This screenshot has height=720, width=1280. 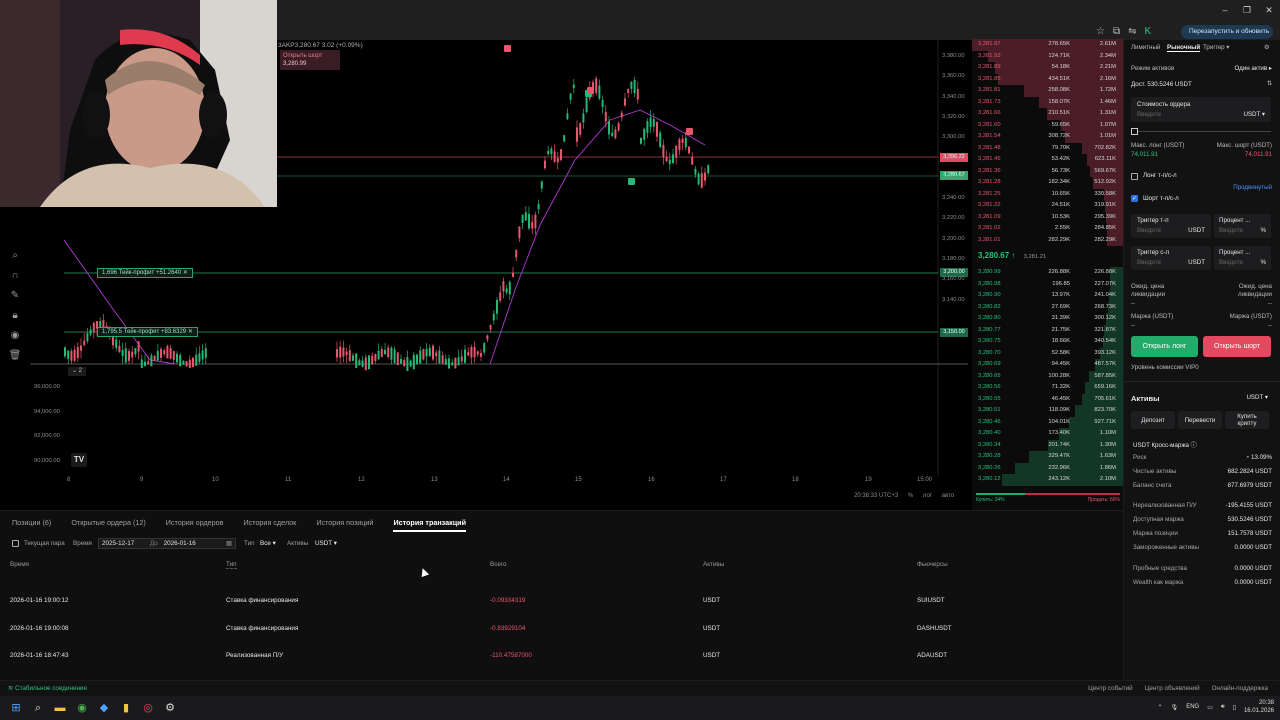 What do you see at coordinates (430, 525) in the screenshot?
I see `tab-transaction-history: История транзакций` at bounding box center [430, 525].